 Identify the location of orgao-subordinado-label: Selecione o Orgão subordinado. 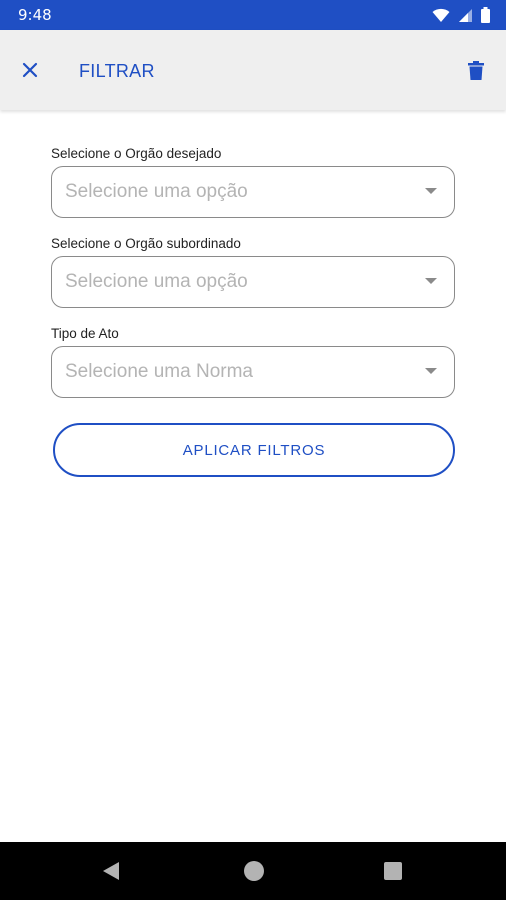
(146, 243).